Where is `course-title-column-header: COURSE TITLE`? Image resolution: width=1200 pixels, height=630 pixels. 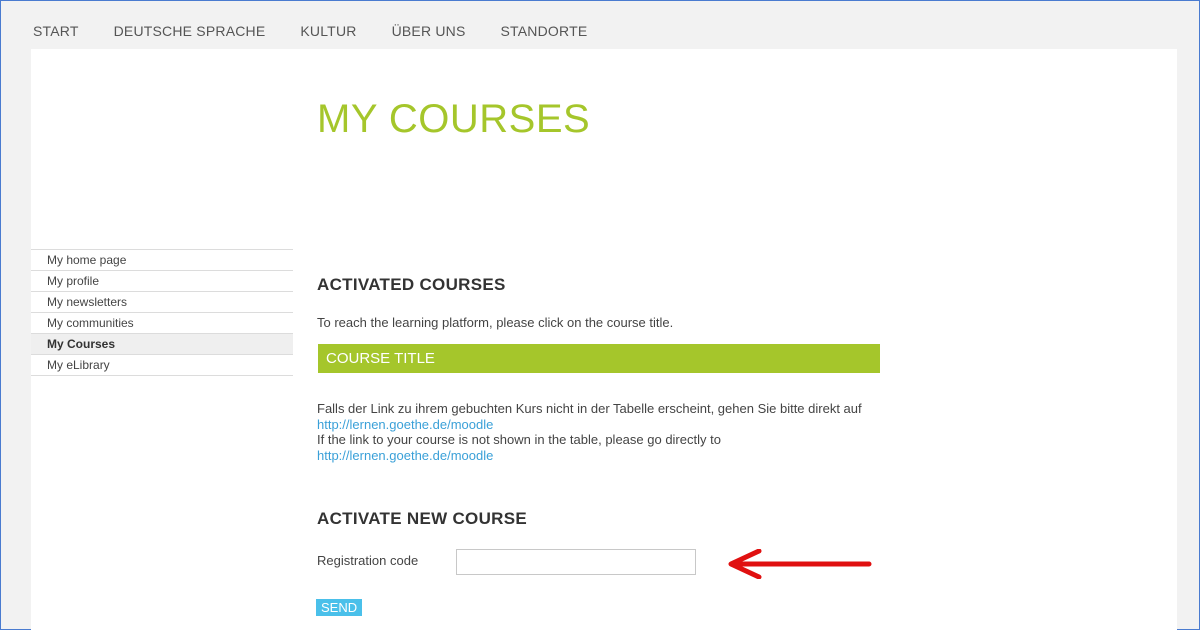
course-title-column-header: COURSE TITLE is located at coordinates (599, 358).